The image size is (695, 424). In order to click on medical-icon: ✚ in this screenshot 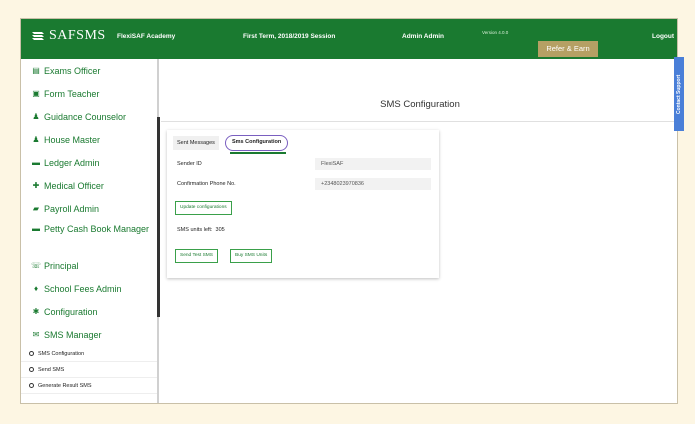, I will do `click(36, 185)`.